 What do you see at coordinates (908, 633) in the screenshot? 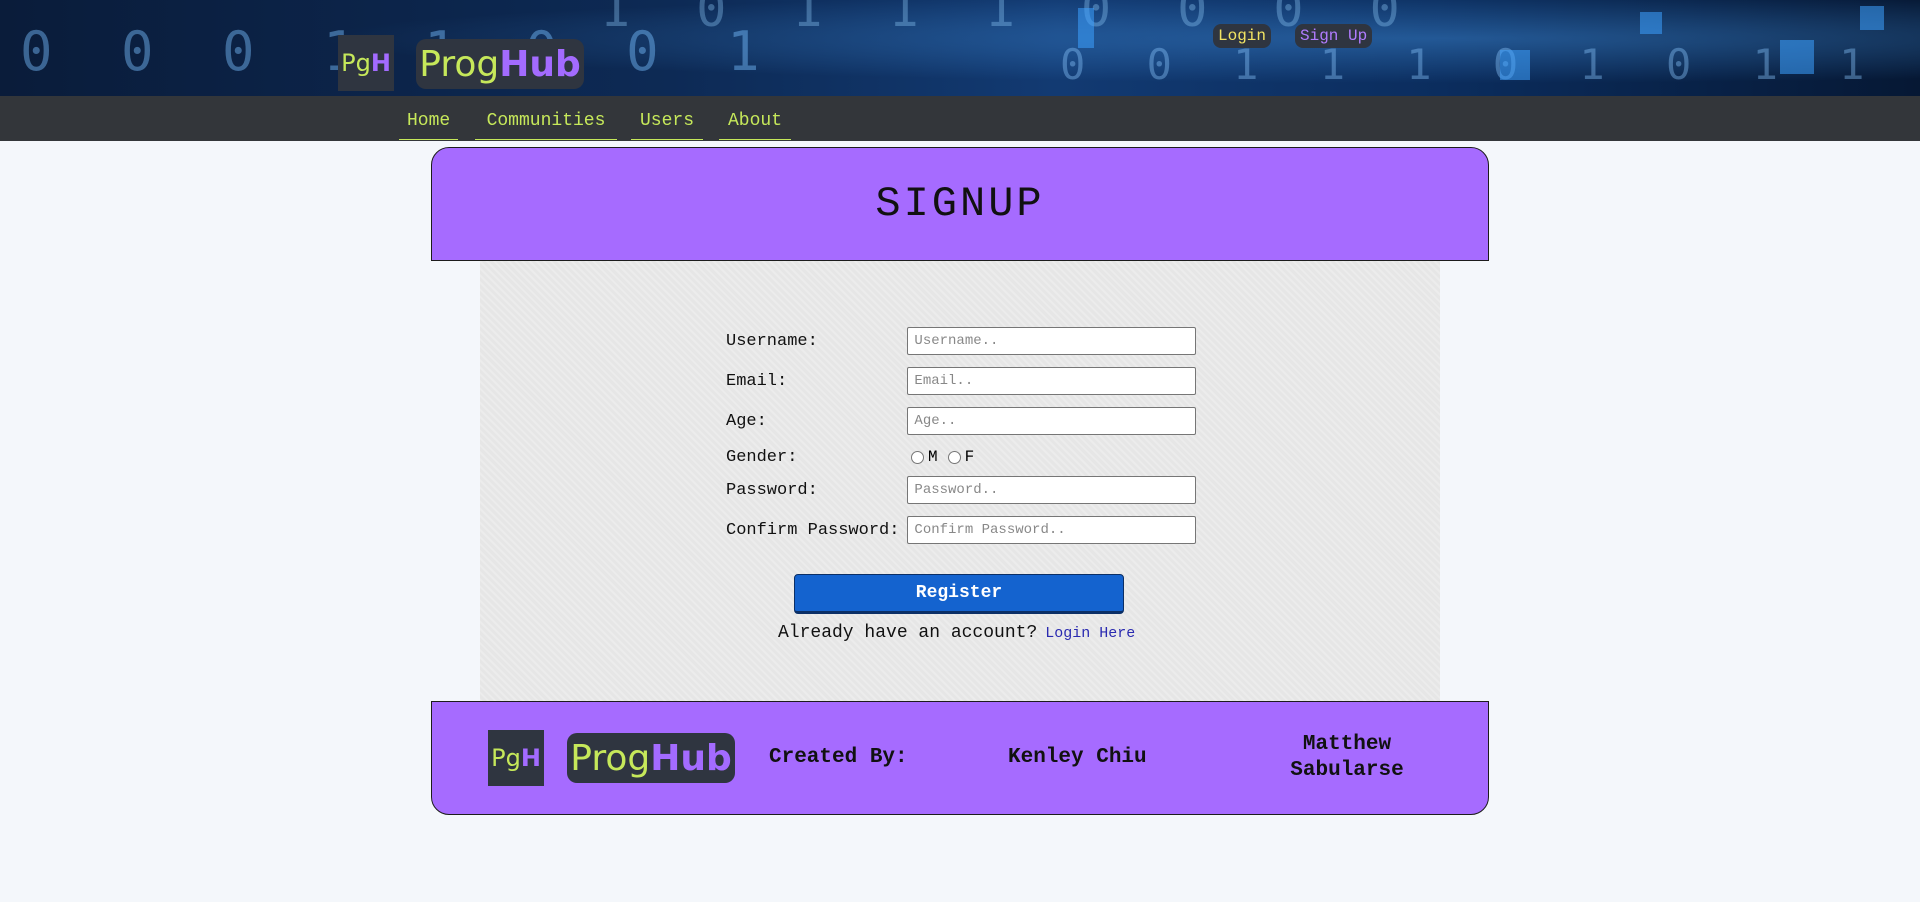
I see `already-have-account-text: Already have an account?` at bounding box center [908, 633].